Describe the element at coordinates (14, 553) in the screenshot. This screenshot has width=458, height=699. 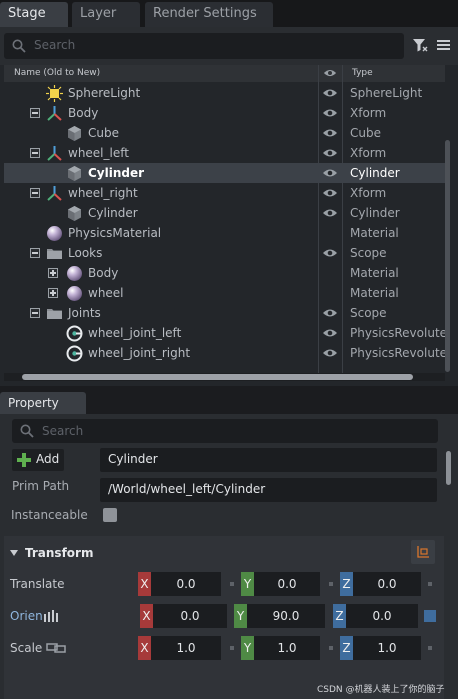
I see `collapse-triangle-icon` at that location.